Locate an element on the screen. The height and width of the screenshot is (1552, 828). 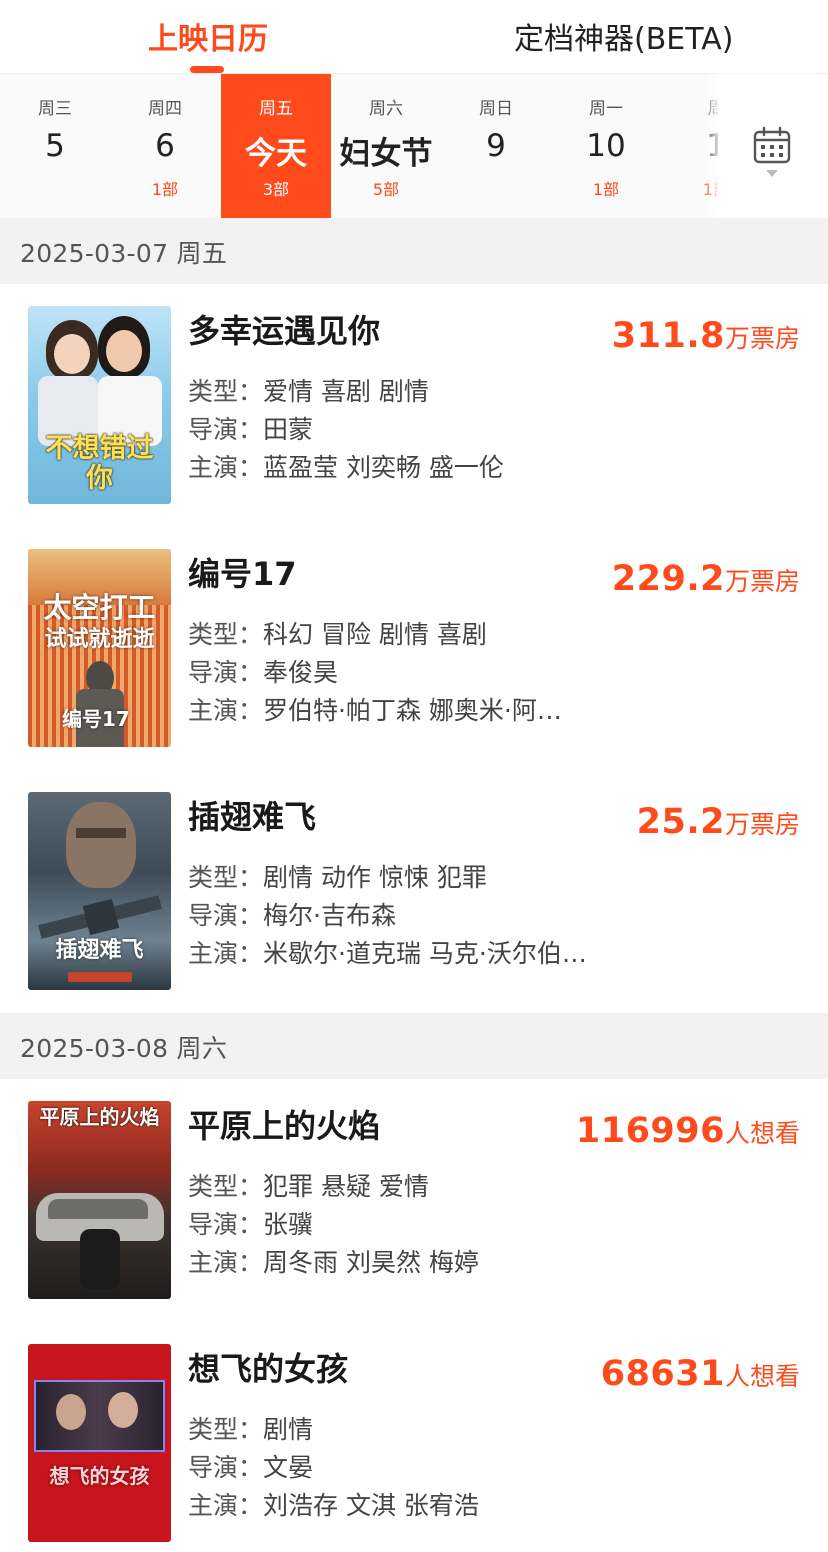
movie-title: 想飞的女孩 is located at coordinates (268, 1367).